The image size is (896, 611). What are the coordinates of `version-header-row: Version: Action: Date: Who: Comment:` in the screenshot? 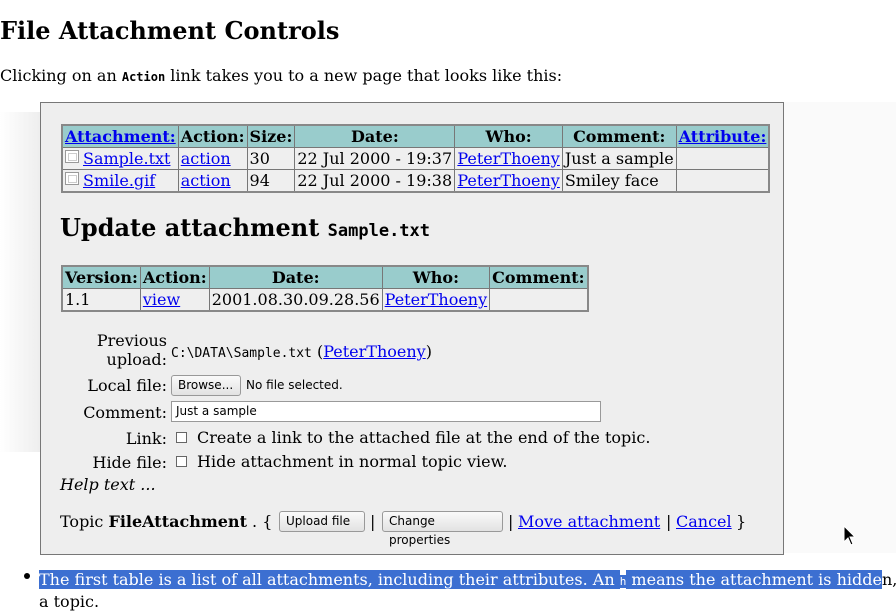 It's located at (325, 277).